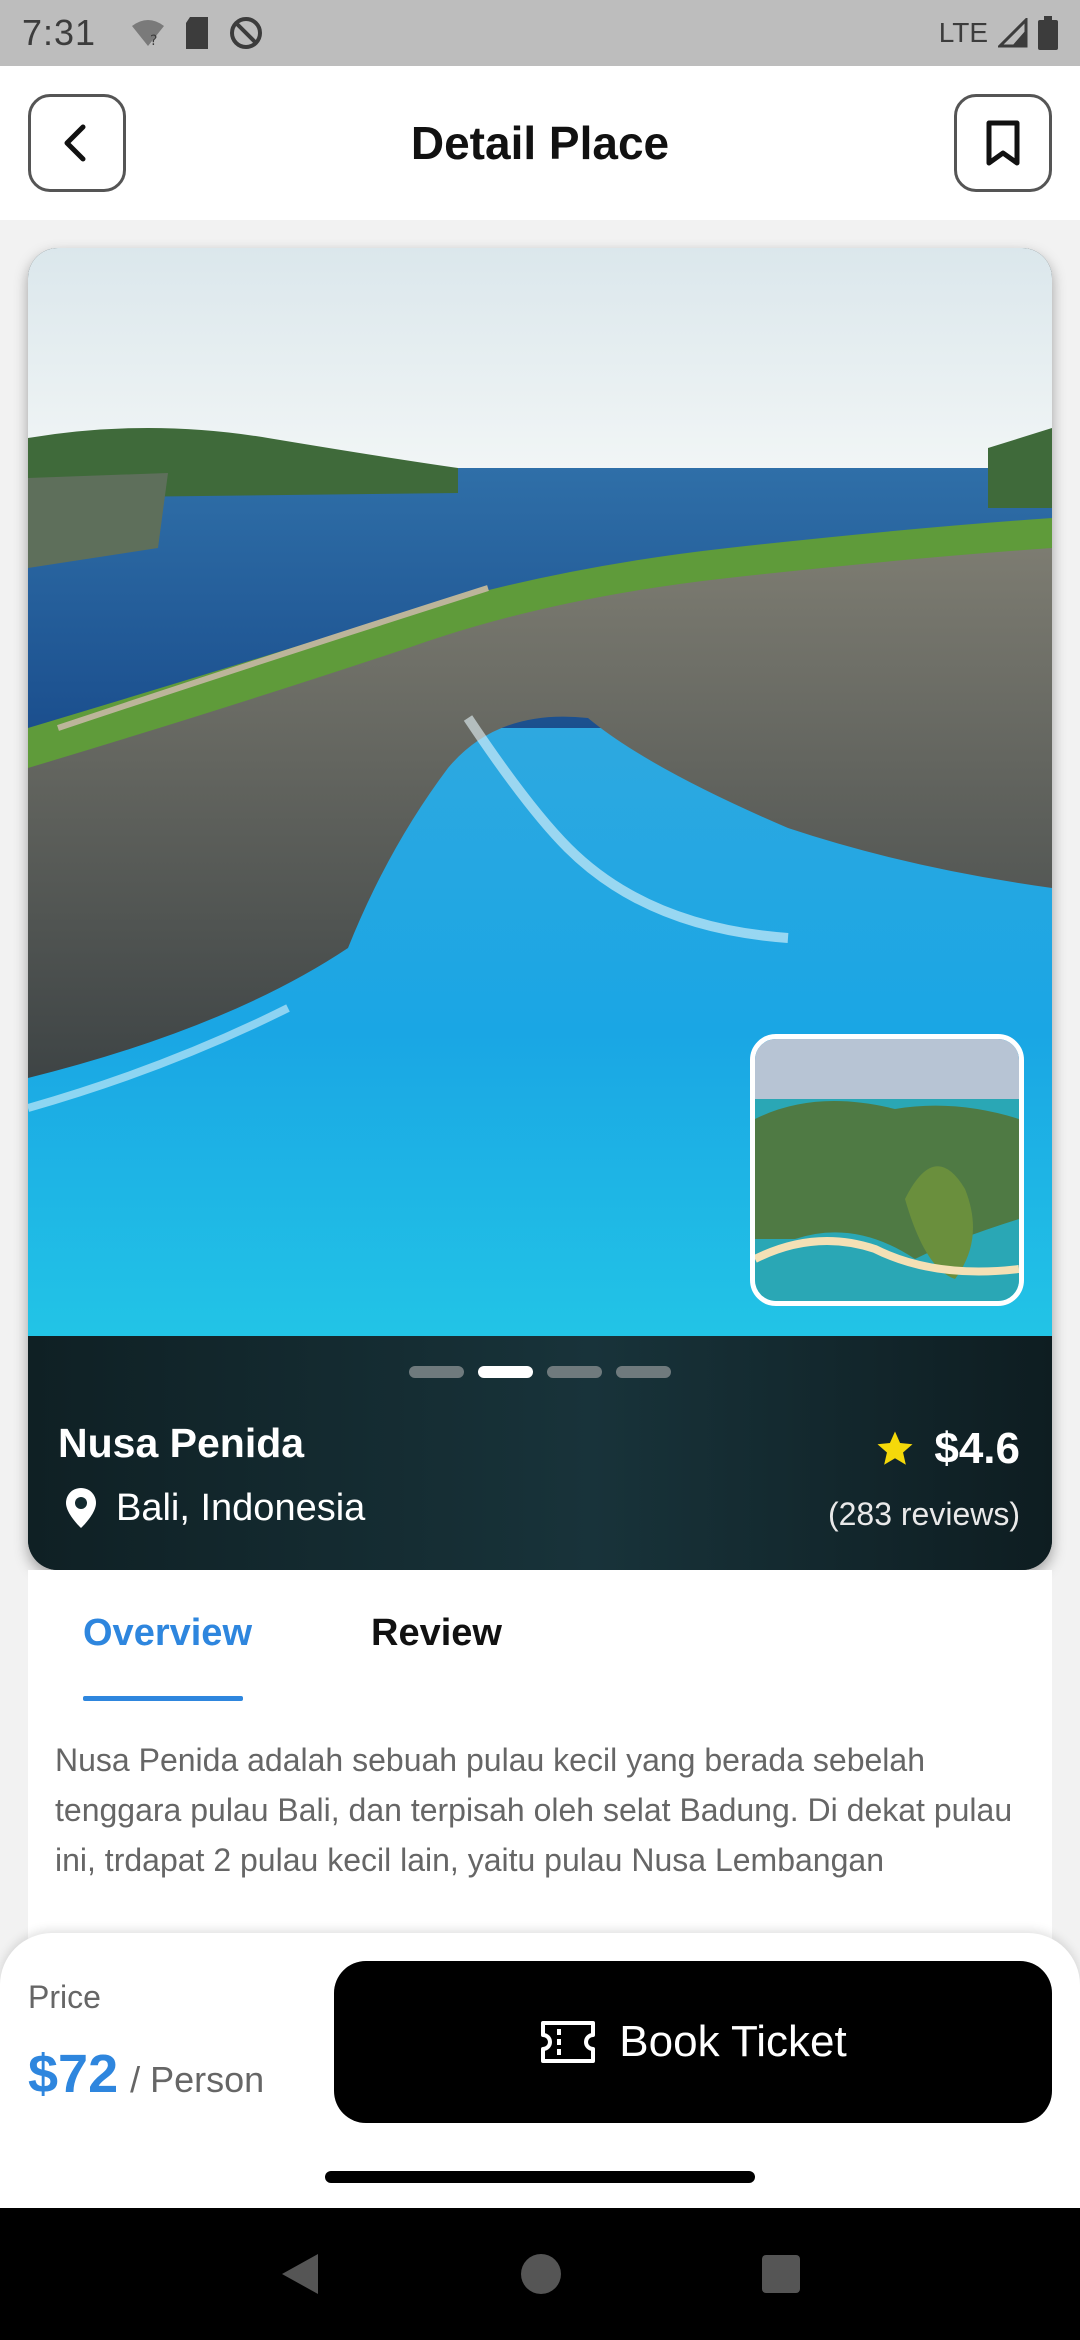 The image size is (1080, 2340). What do you see at coordinates (241, 1507) in the screenshot?
I see `place-location-text: Bali, Indonesia` at bounding box center [241, 1507].